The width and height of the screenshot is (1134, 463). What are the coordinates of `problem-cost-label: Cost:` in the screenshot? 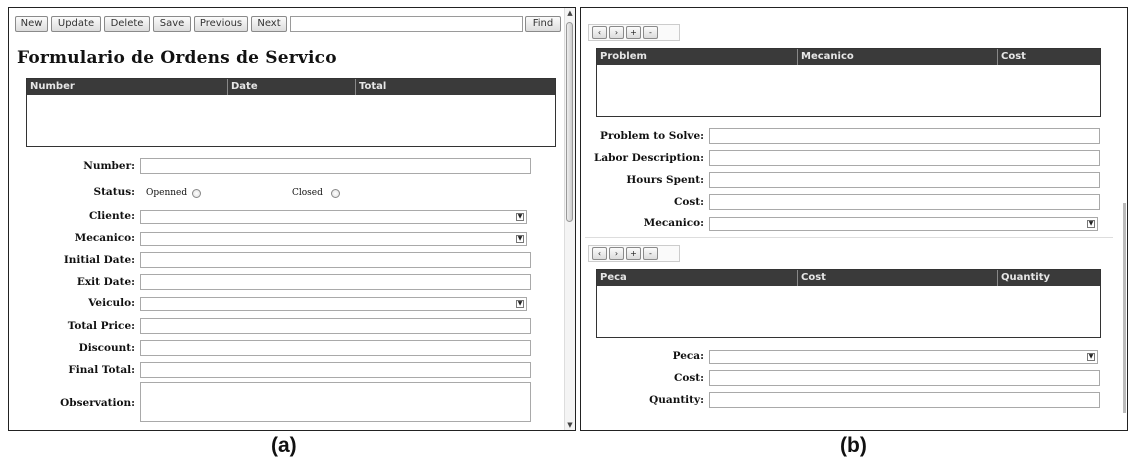 It's located at (689, 202).